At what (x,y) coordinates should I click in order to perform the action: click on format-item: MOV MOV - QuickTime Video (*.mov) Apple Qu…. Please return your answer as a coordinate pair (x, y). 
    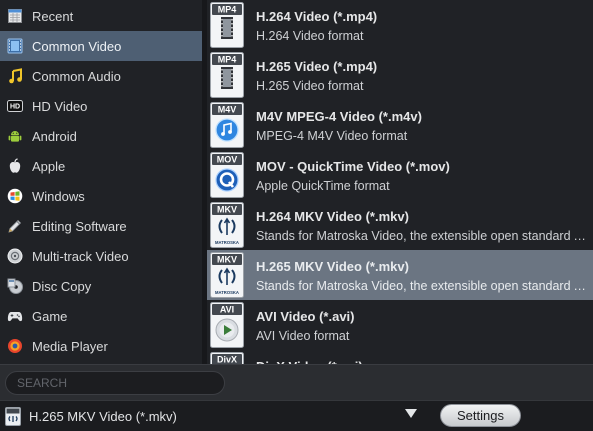
    Looking at the image, I should click on (400, 175).